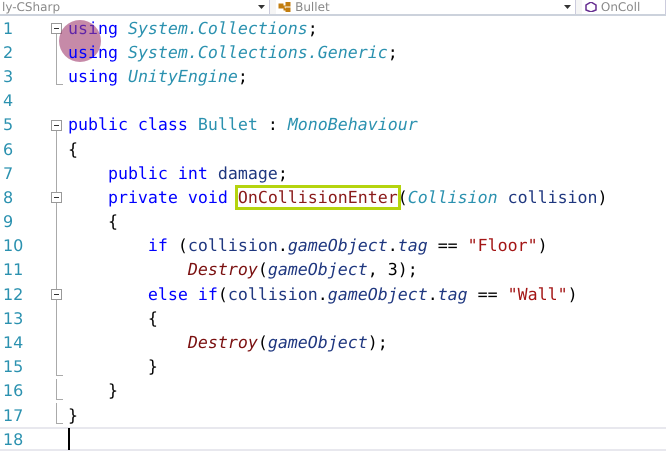  Describe the element at coordinates (287, 342) in the screenshot. I see `code-line: Destroy(gameObject);` at that location.